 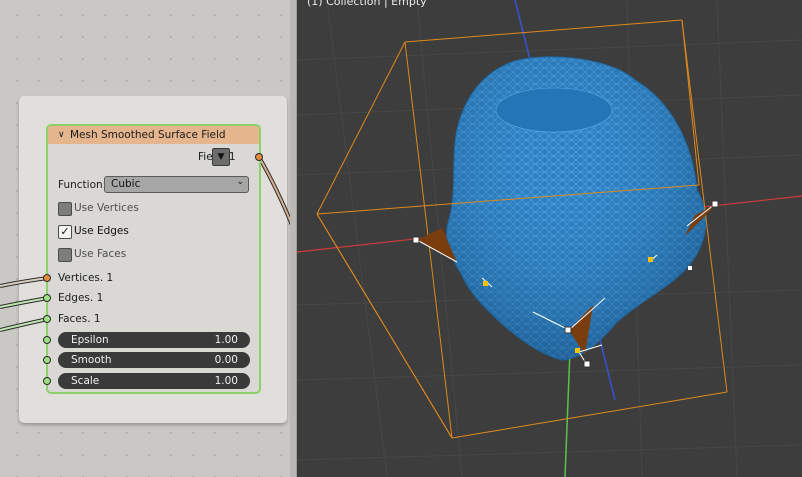 What do you see at coordinates (47, 340) in the screenshot?
I see `input-socket-epsilon` at bounding box center [47, 340].